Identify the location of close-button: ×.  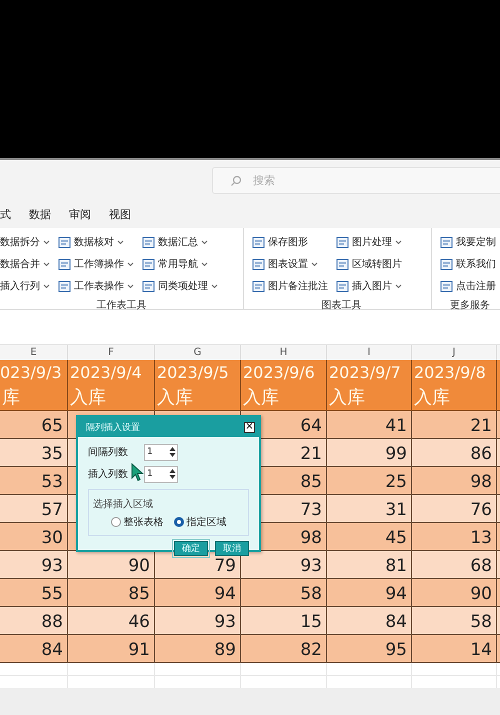
(249, 427).